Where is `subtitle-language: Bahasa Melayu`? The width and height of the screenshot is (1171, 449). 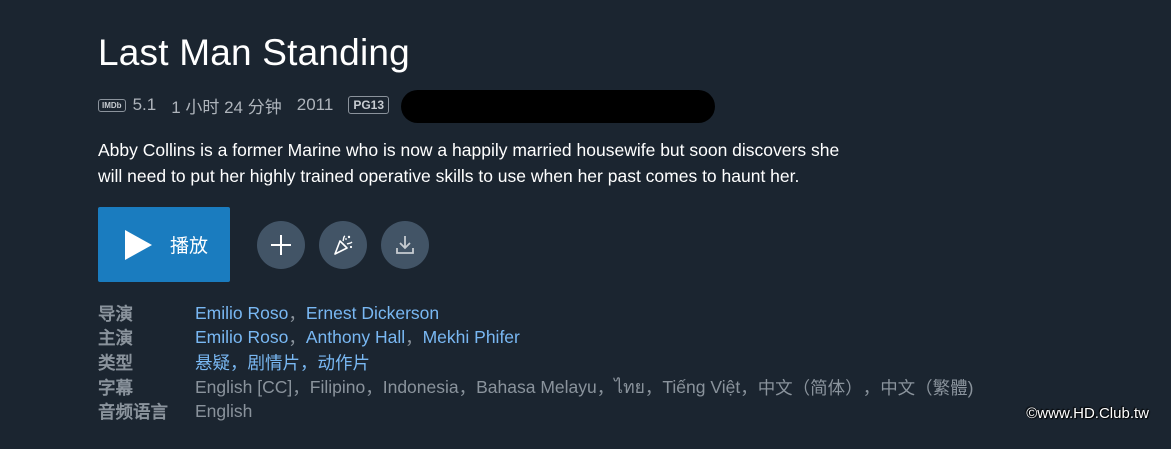
subtitle-language: Bahasa Melayu is located at coordinates (536, 386).